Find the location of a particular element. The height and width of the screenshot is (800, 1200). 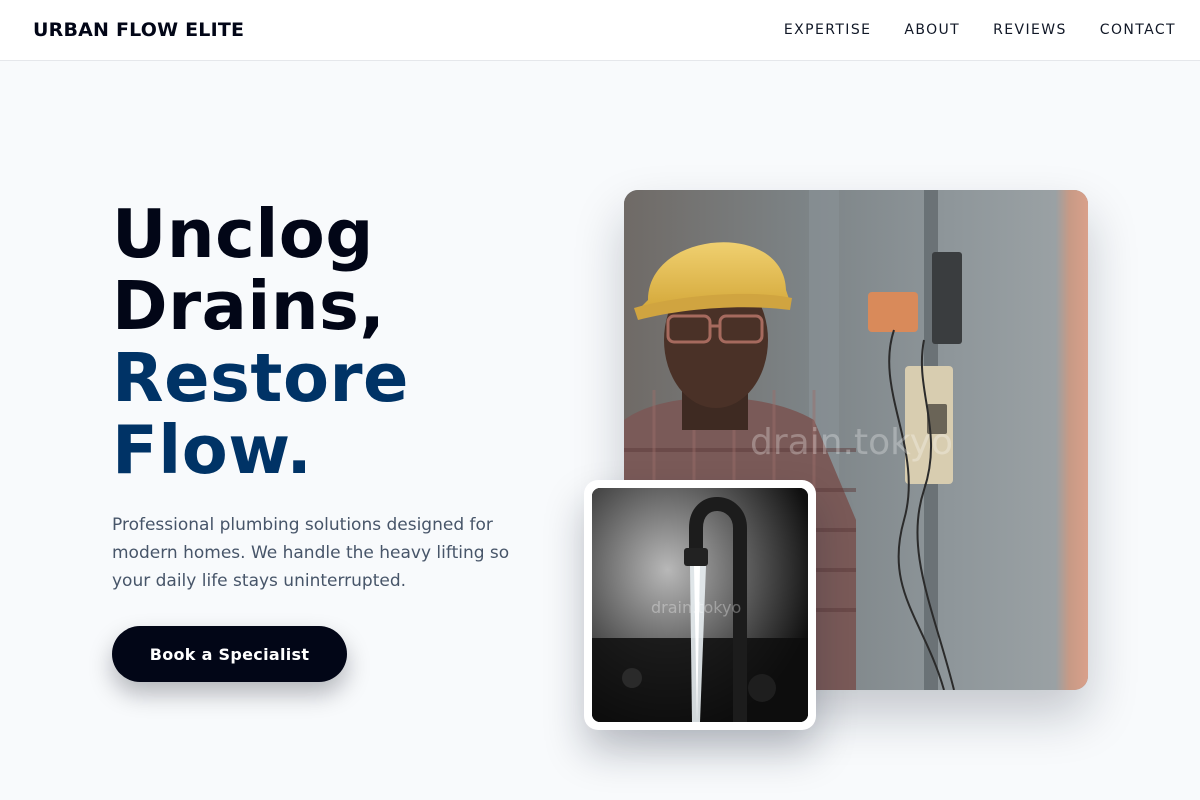

faucet-photo: drain.tokyo is located at coordinates (700, 605).